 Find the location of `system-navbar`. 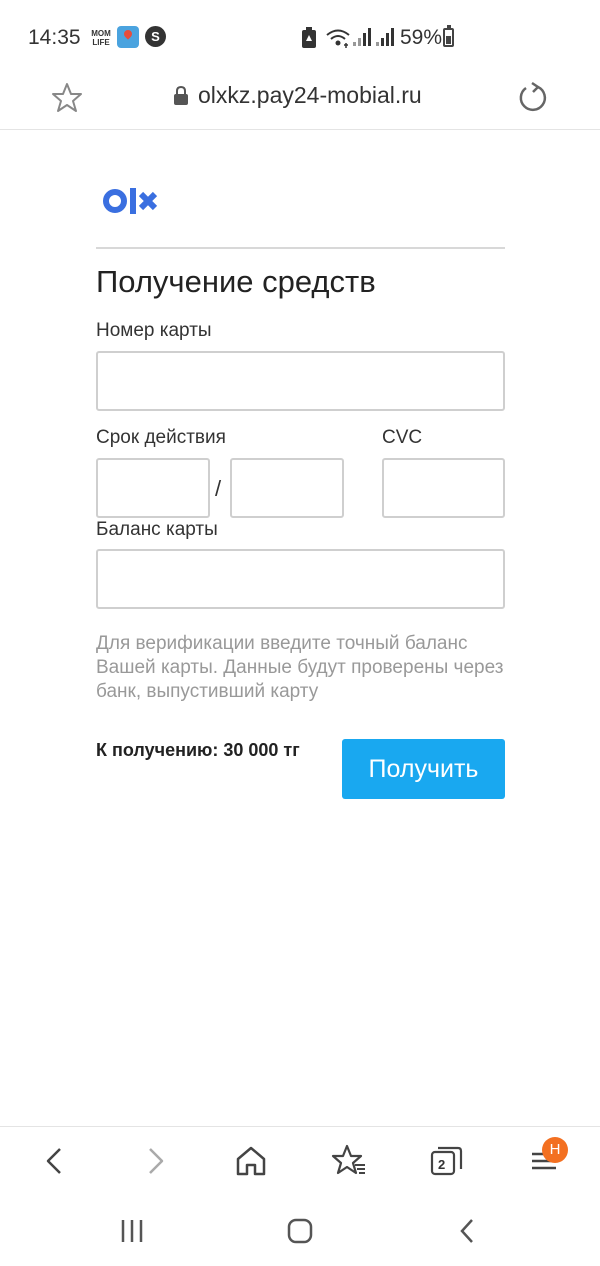

system-navbar is located at coordinates (300, 1232).